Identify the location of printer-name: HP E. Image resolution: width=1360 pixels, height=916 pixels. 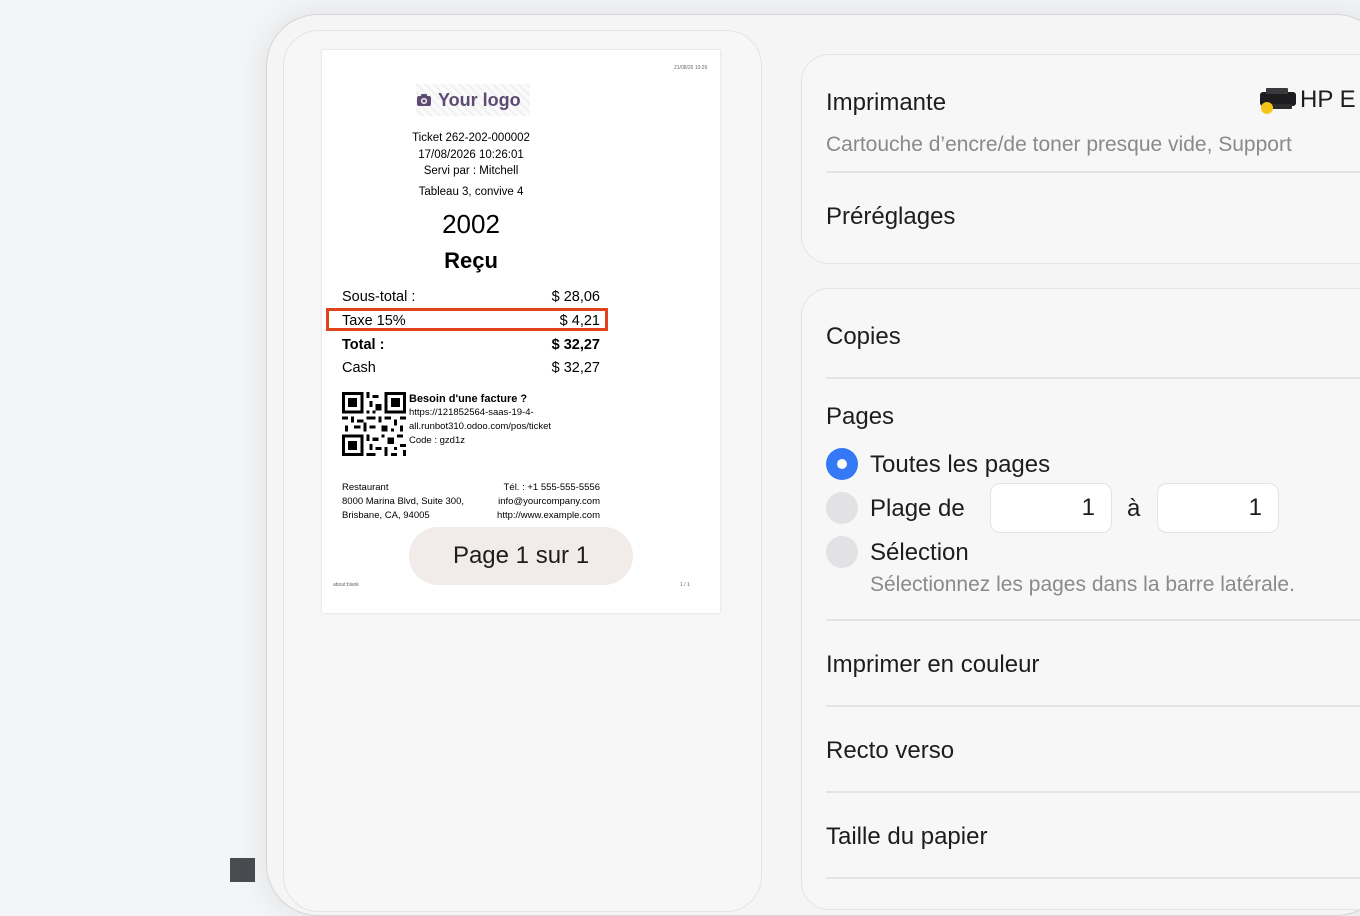
(1328, 99).